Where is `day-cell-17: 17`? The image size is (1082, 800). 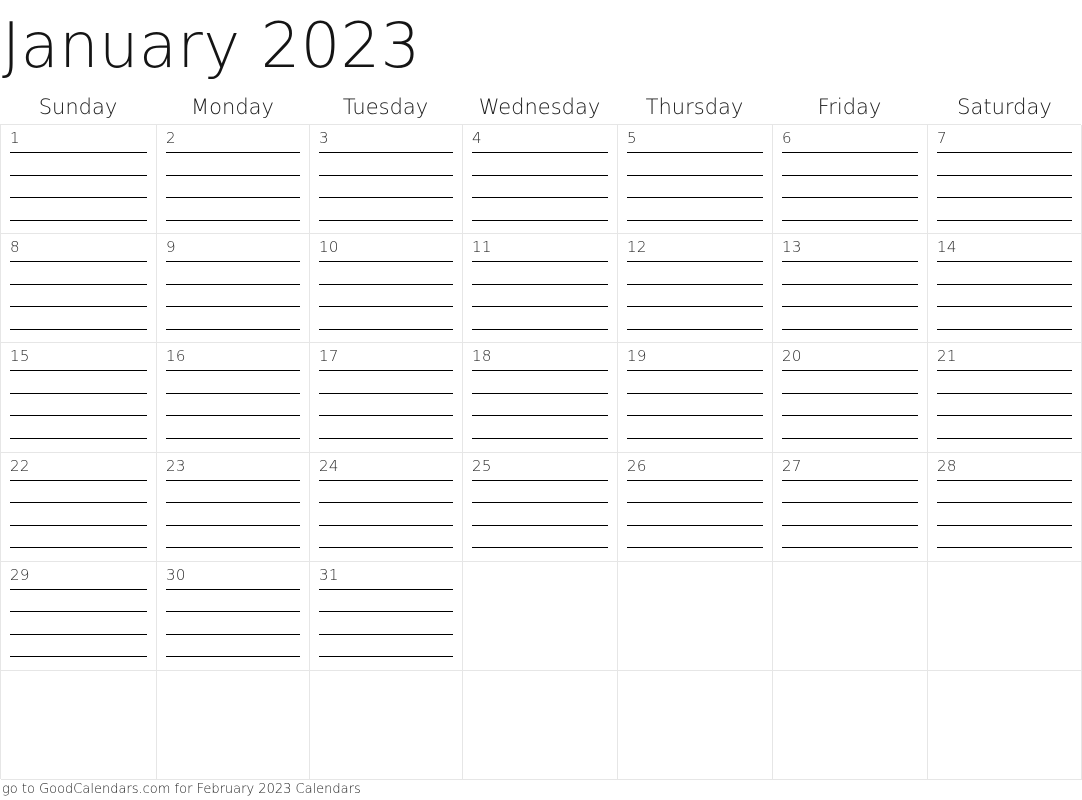 day-cell-17: 17 is located at coordinates (386, 398).